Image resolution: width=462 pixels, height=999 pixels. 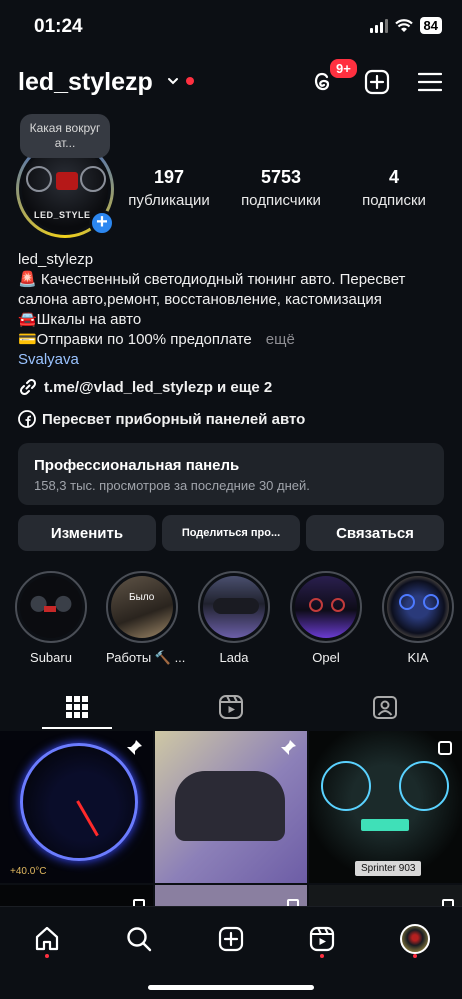 I want to click on menu-button, so click(x=430, y=82).